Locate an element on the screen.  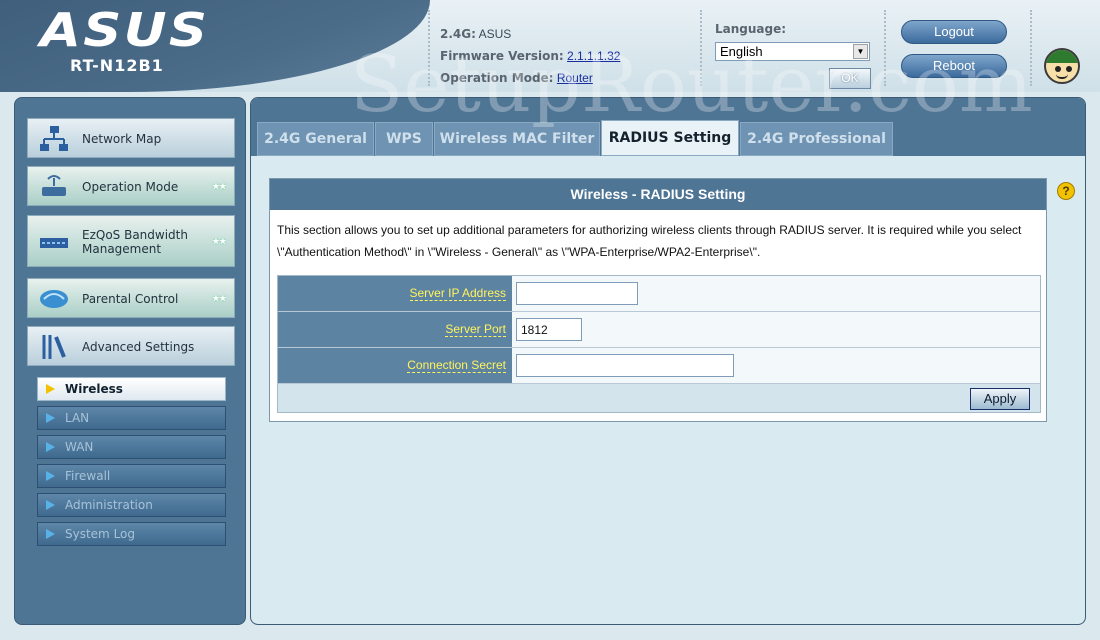
operation-mode-label: Operation Mode: is located at coordinates (497, 78).